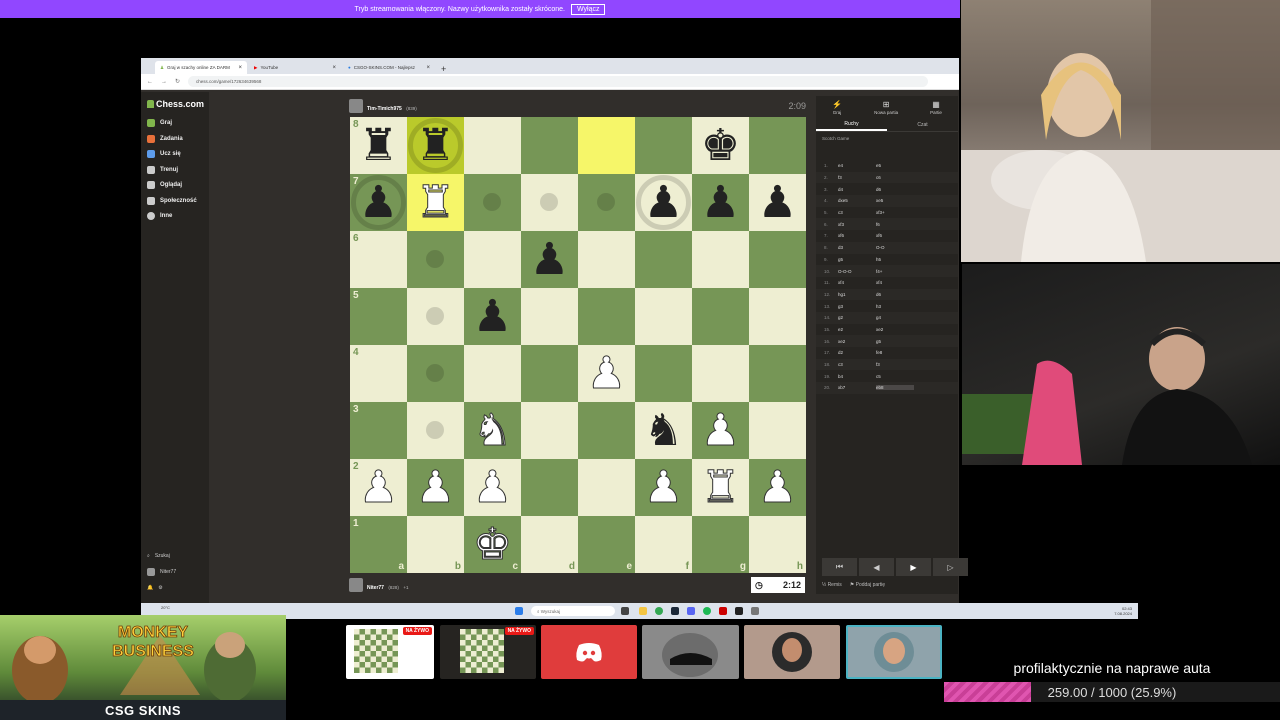  What do you see at coordinates (895, 352) in the screenshot?
I see `black-move: fe8` at bounding box center [895, 352].